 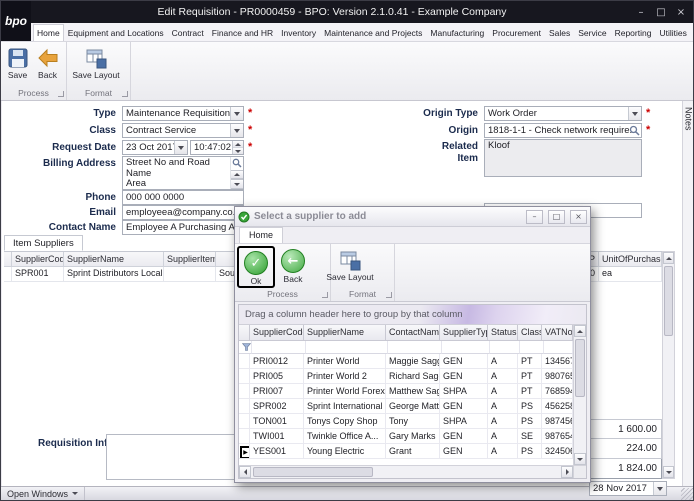 What do you see at coordinates (48, 32) in the screenshot?
I see `tab-home: Home` at bounding box center [48, 32].